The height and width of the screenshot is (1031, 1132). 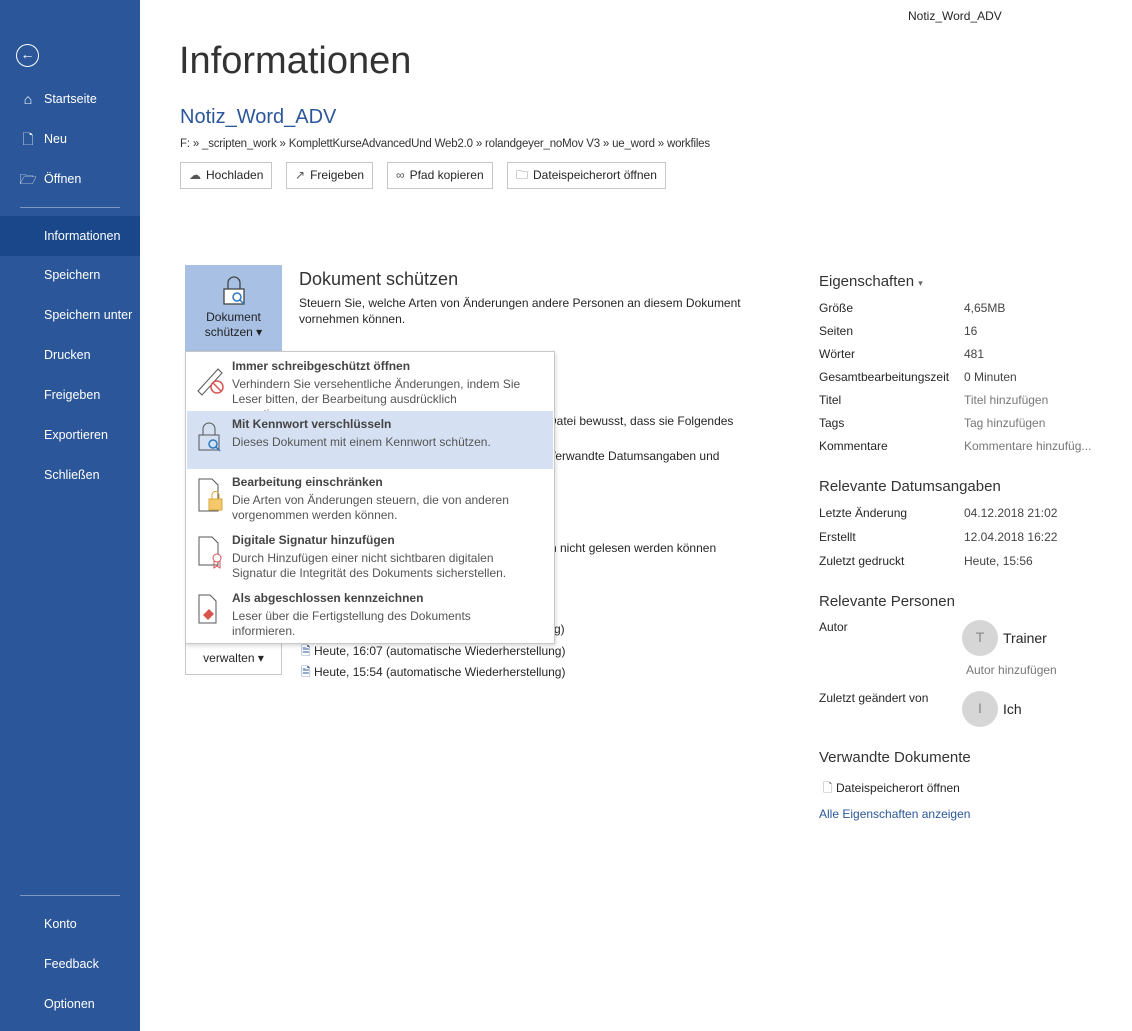 I want to click on share-button: ↗ Freigeben, so click(x=330, y=175).